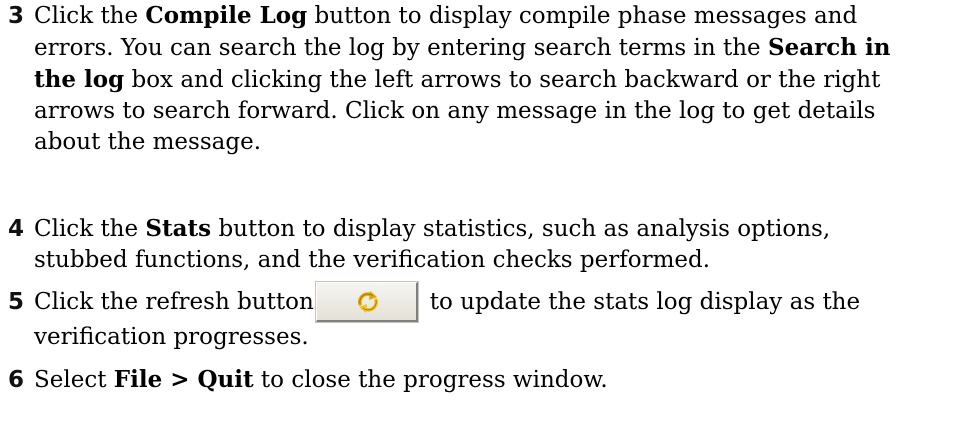 This screenshot has height=428, width=956. Describe the element at coordinates (74, 380) in the screenshot. I see `text-run: Select` at that location.